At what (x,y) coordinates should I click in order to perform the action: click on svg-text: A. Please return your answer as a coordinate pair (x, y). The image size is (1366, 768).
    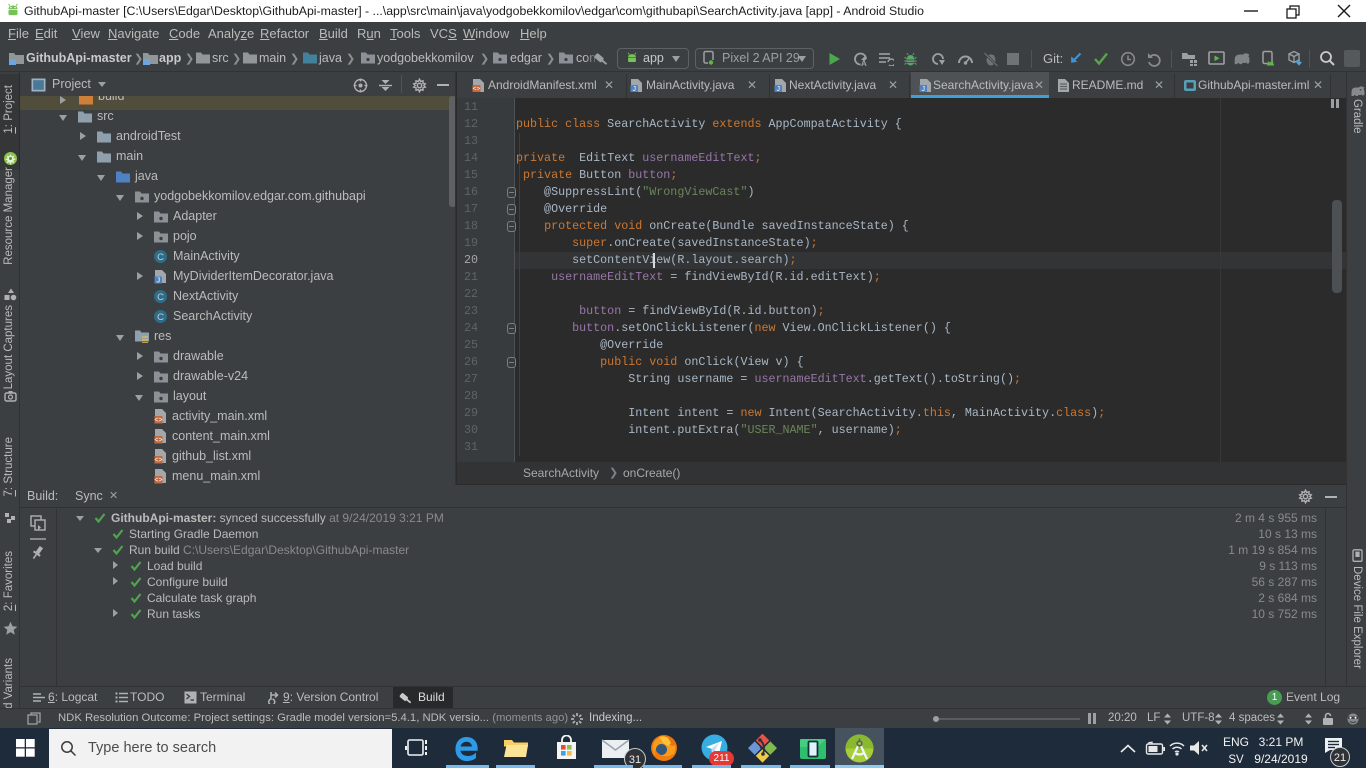
    Looking at the image, I should click on (864, 63).